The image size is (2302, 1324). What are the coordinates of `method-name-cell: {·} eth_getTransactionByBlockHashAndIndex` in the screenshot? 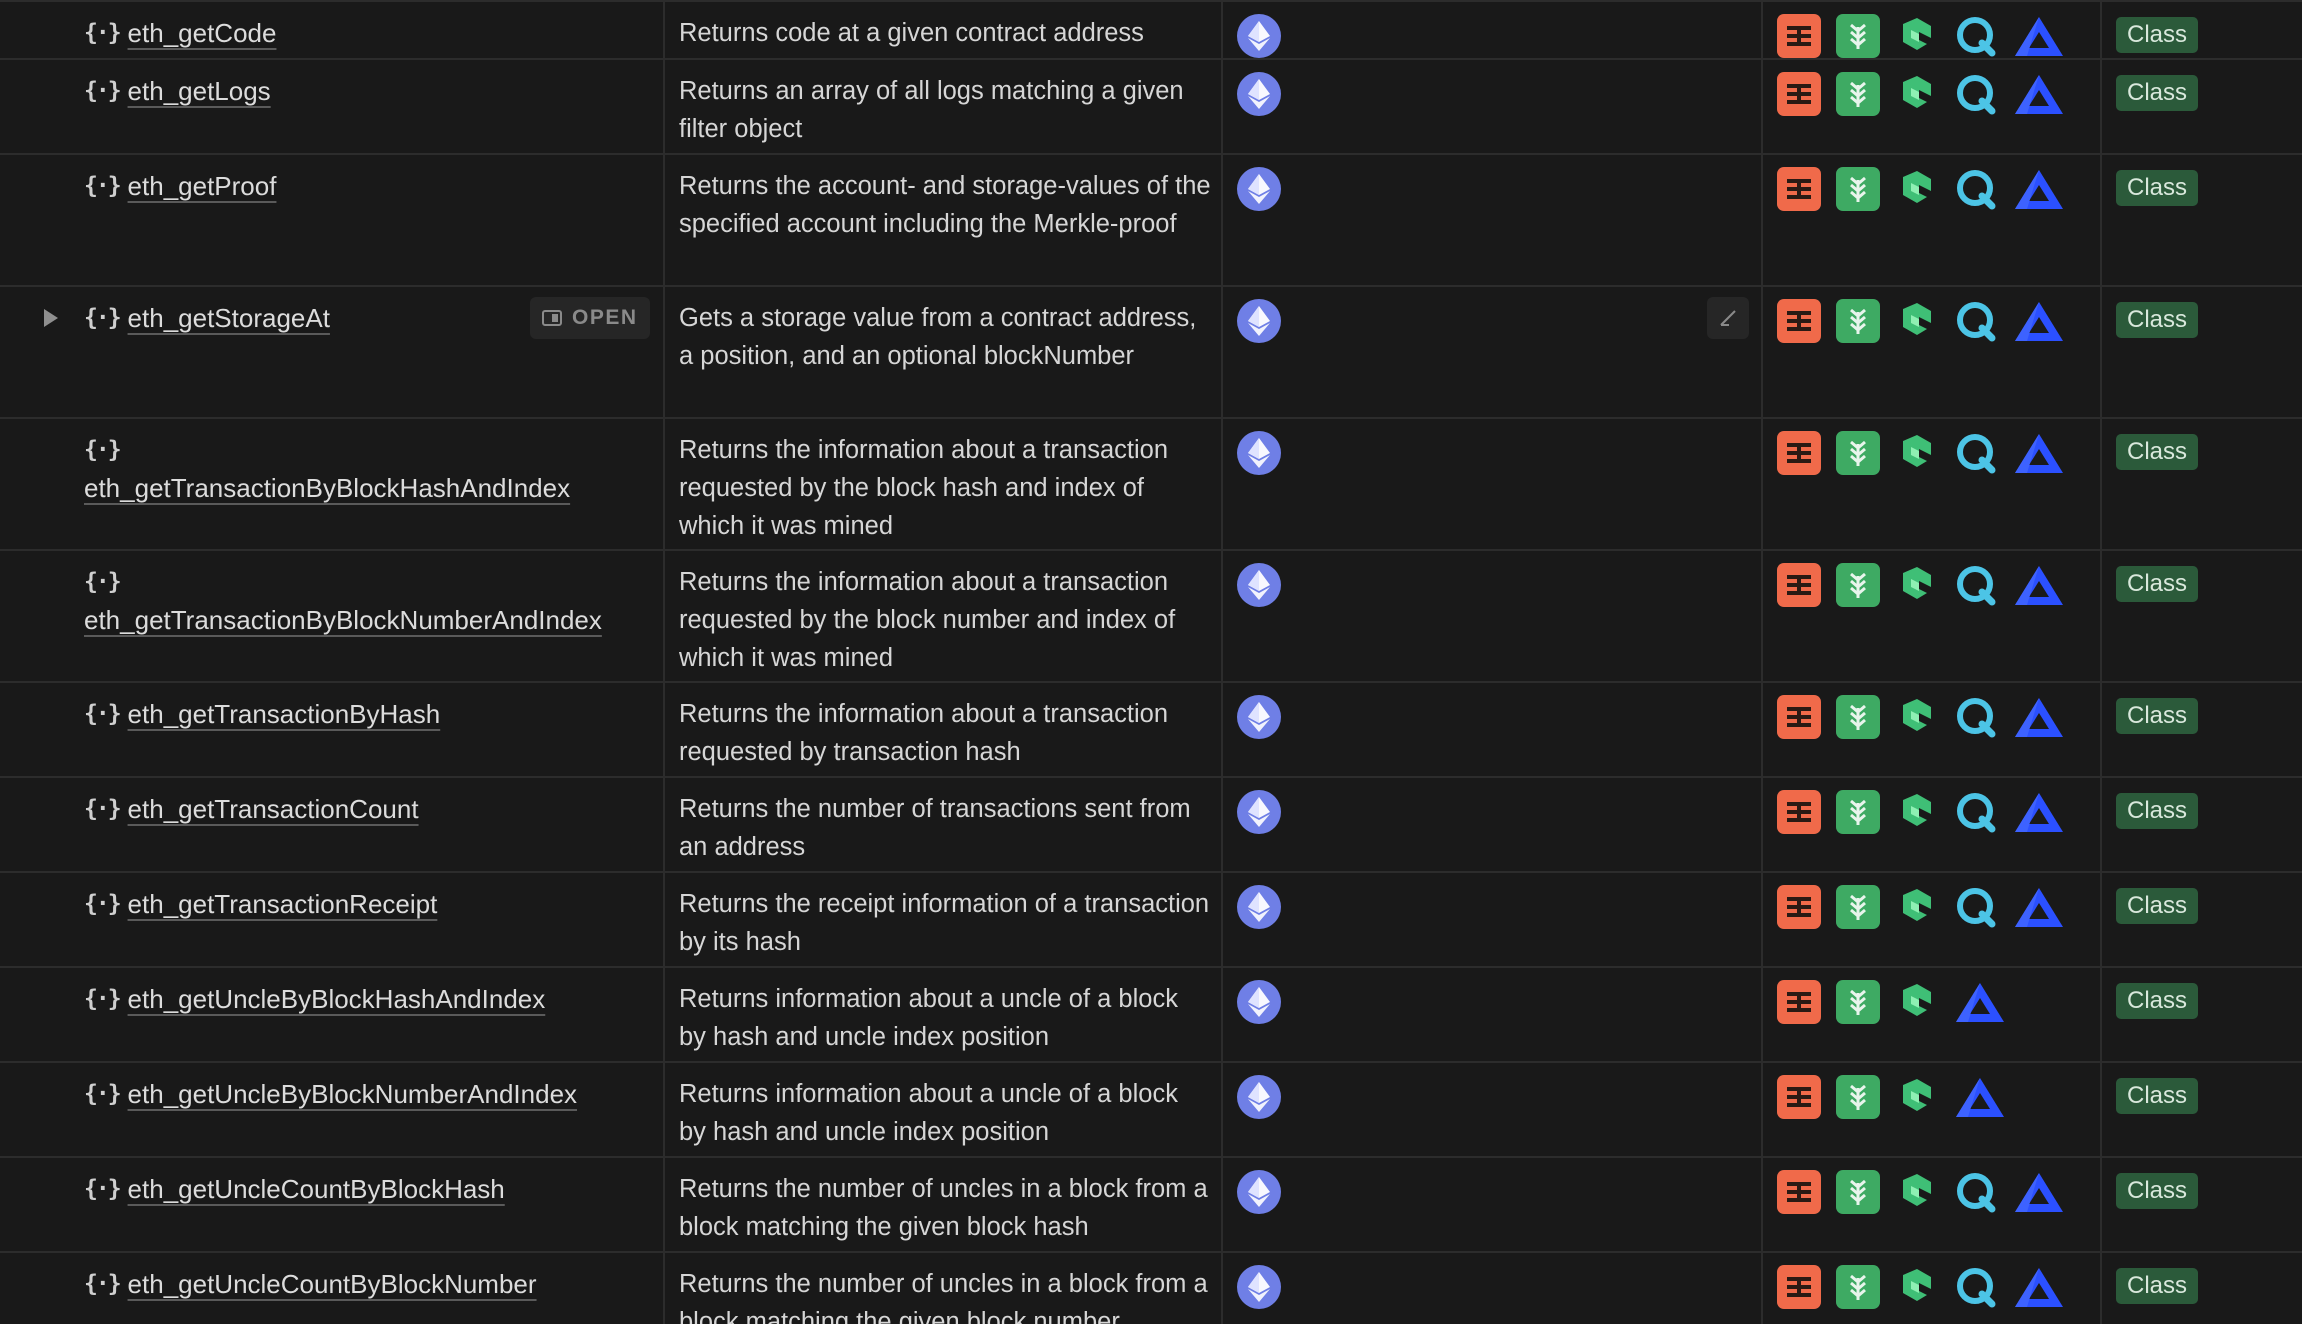 It's located at (332, 484).